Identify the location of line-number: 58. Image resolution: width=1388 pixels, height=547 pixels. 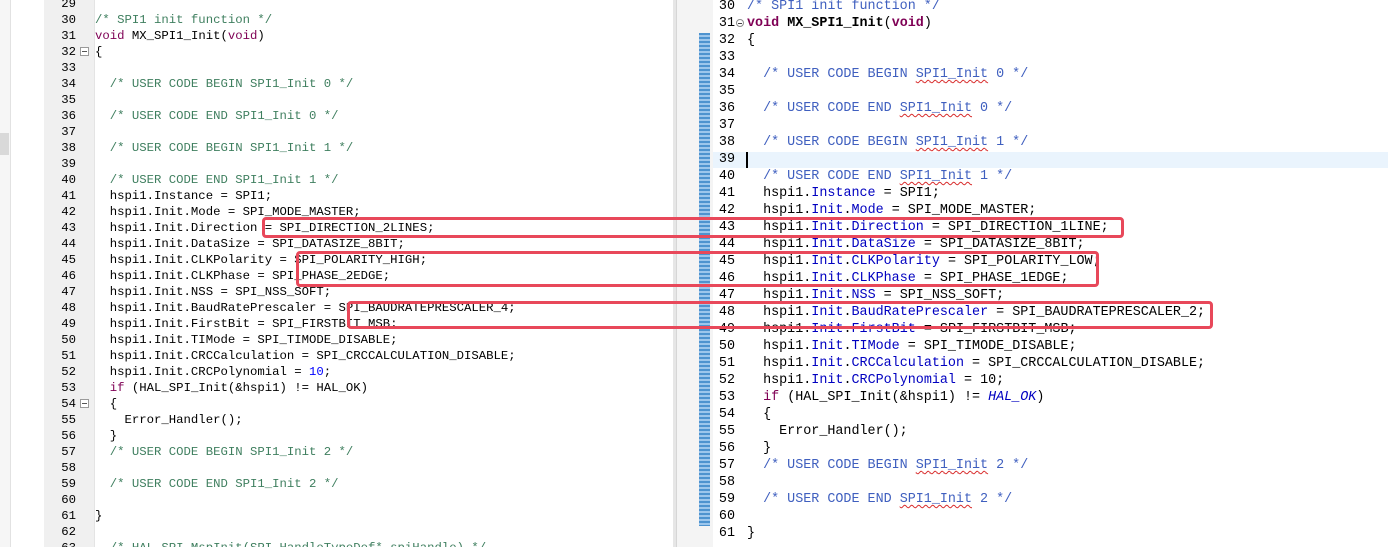
(68, 468).